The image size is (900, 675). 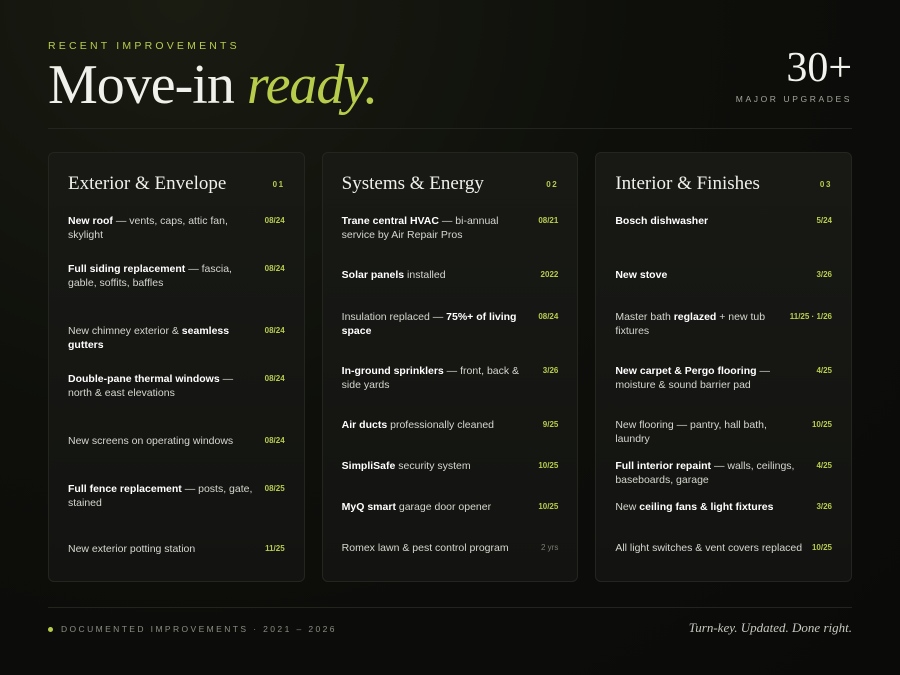 I want to click on list-item: SimpliSafe security system 10/25, so click(x=450, y=467).